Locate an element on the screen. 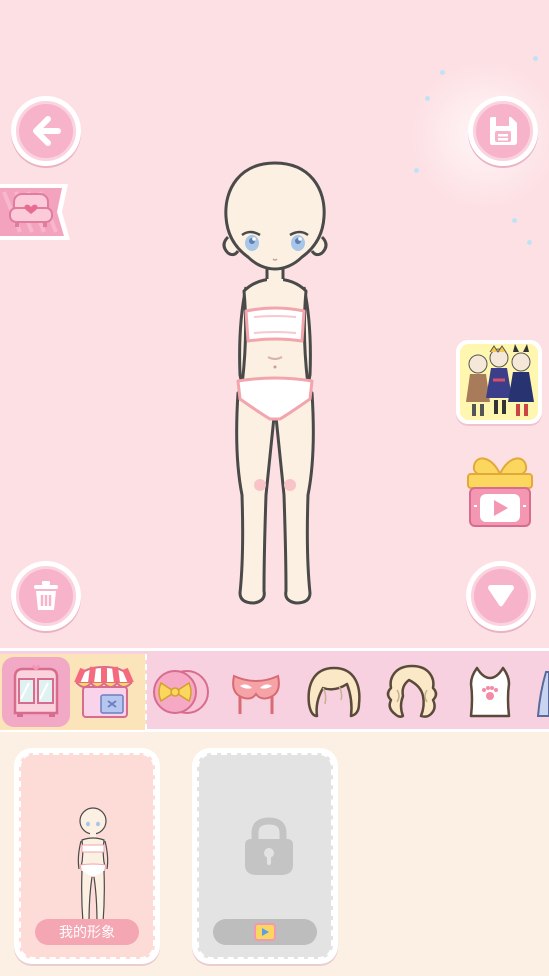  save-button is located at coordinates (503, 131).